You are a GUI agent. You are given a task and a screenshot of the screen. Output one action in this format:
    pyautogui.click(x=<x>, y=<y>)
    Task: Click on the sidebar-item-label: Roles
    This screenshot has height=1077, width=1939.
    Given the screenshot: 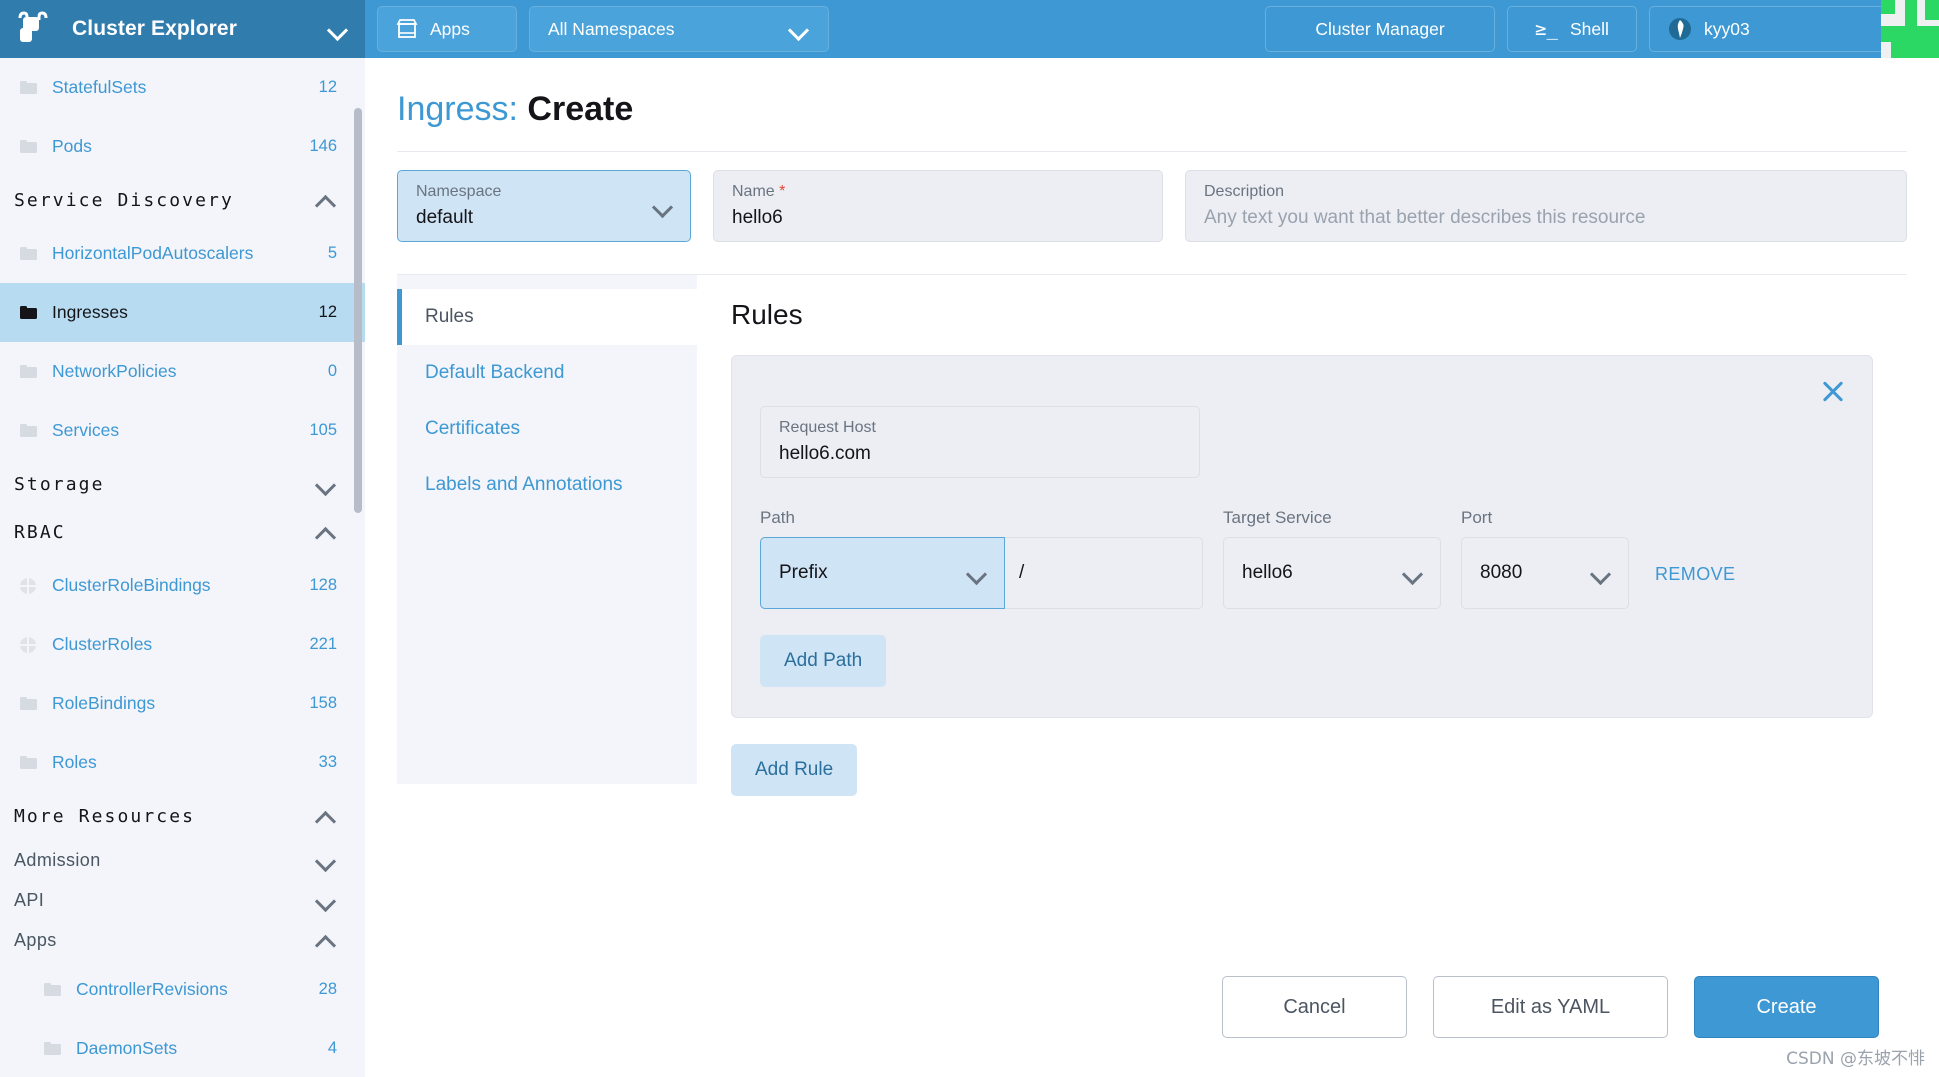 What is the action you would take?
    pyautogui.click(x=74, y=762)
    